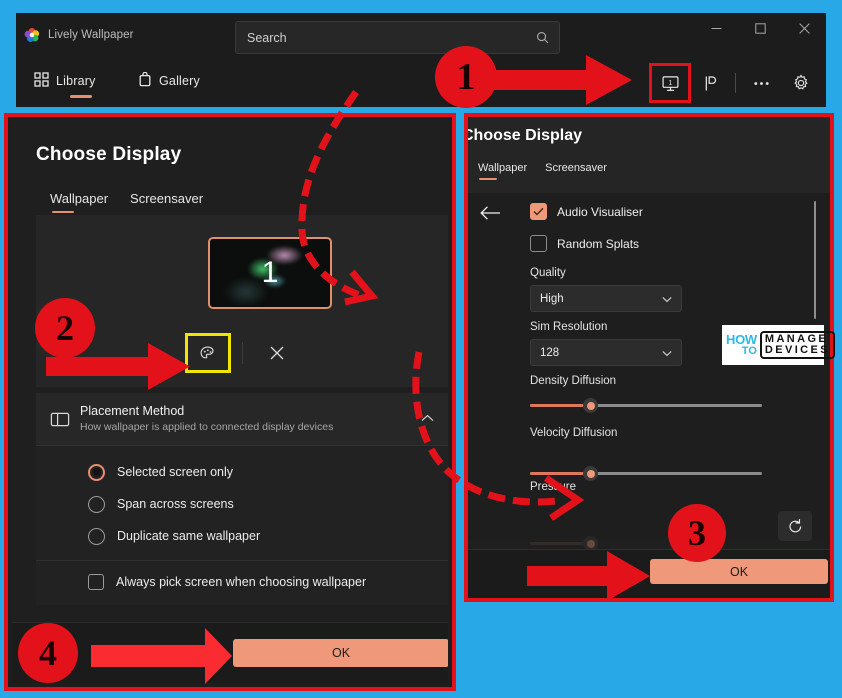 This screenshot has height=698, width=842. What do you see at coordinates (48, 653) in the screenshot?
I see `annotation-badge-4: 4` at bounding box center [48, 653].